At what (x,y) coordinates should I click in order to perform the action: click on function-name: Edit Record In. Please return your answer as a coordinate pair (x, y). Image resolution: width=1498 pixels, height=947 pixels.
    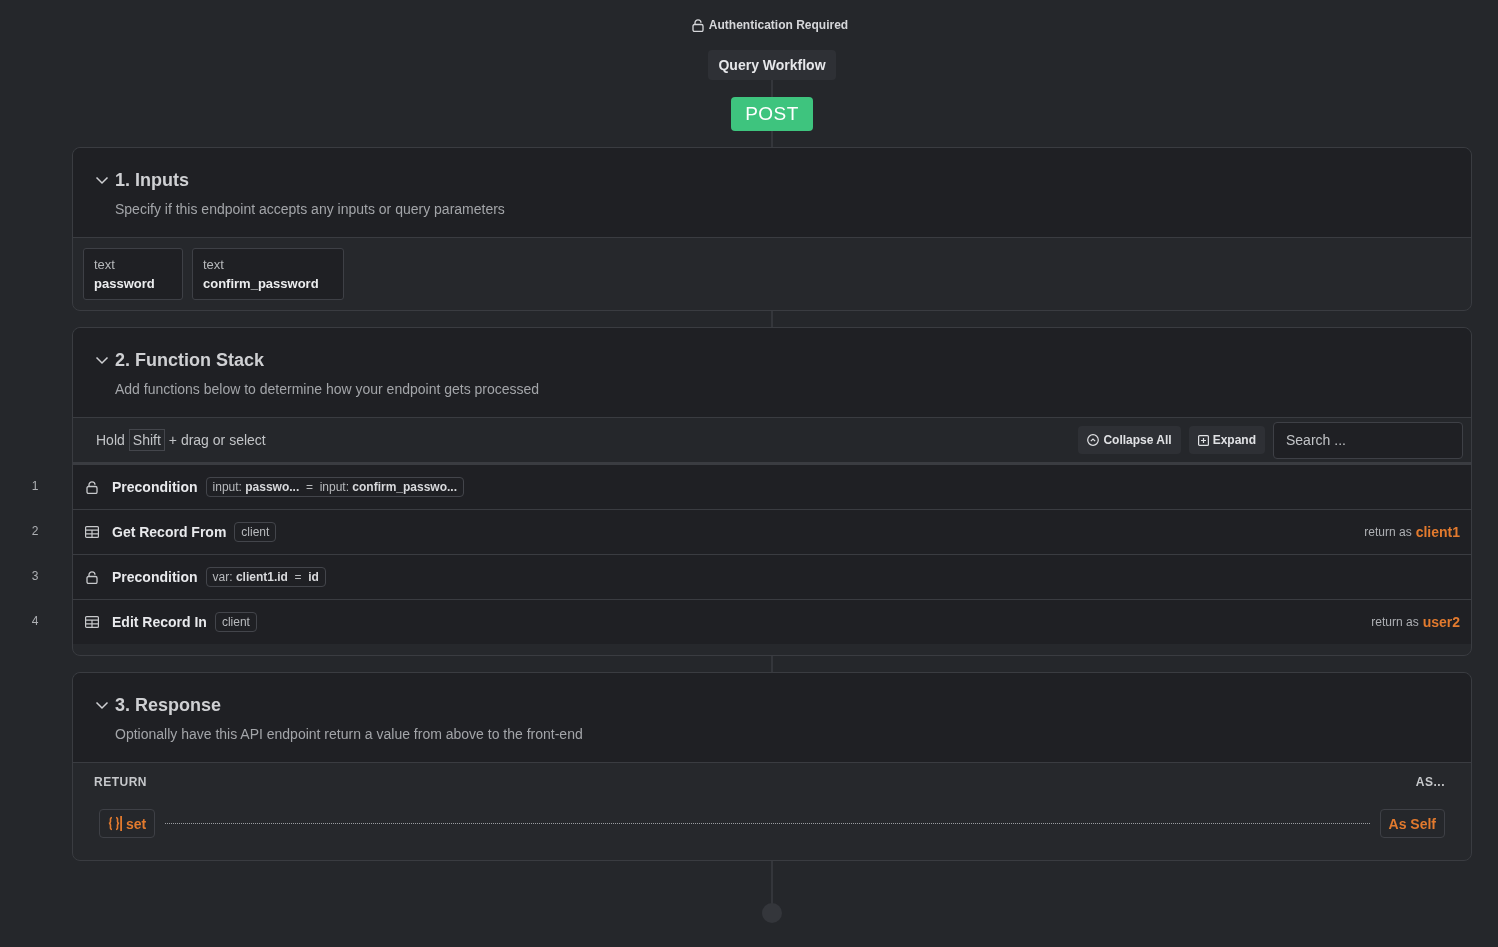
    Looking at the image, I should click on (159, 622).